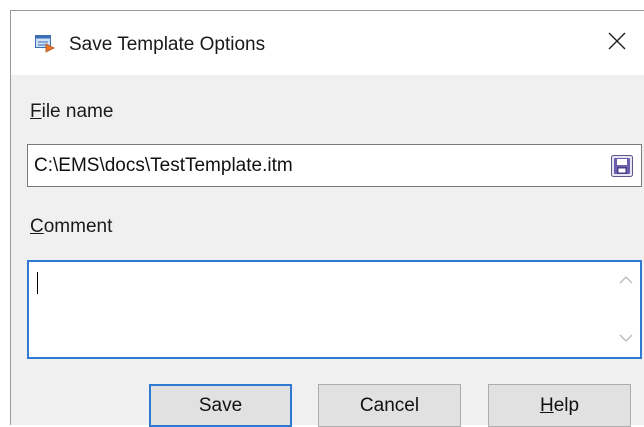  What do you see at coordinates (37, 283) in the screenshot?
I see `text-caret` at bounding box center [37, 283].